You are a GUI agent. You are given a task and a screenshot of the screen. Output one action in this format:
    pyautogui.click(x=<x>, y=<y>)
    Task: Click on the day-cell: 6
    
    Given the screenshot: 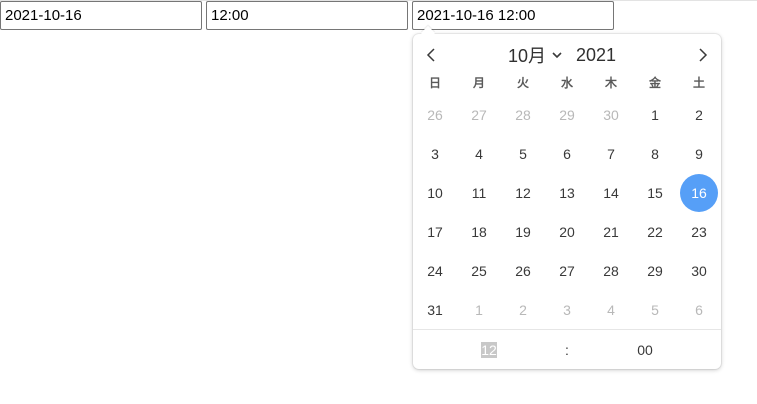 What is the action you would take?
    pyautogui.click(x=567, y=154)
    